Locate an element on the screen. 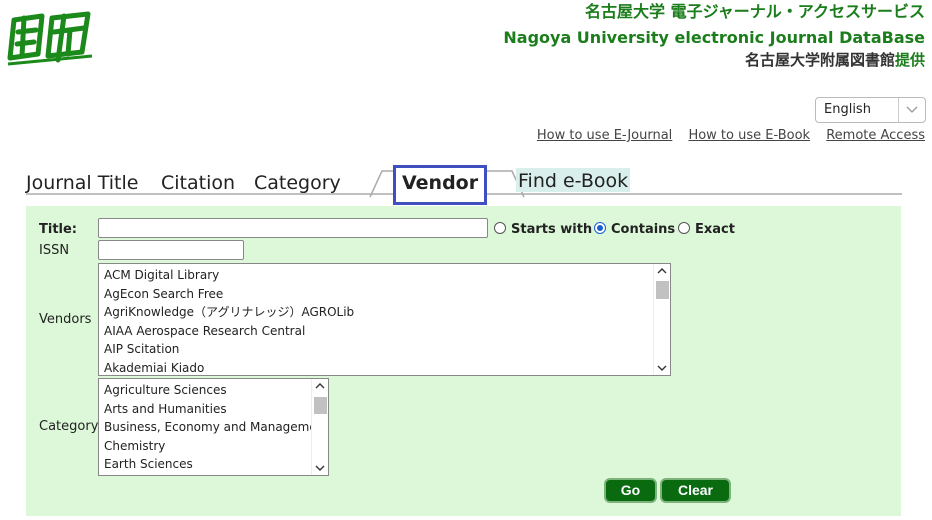 The height and width of the screenshot is (520, 932). category-label: Category is located at coordinates (69, 426).